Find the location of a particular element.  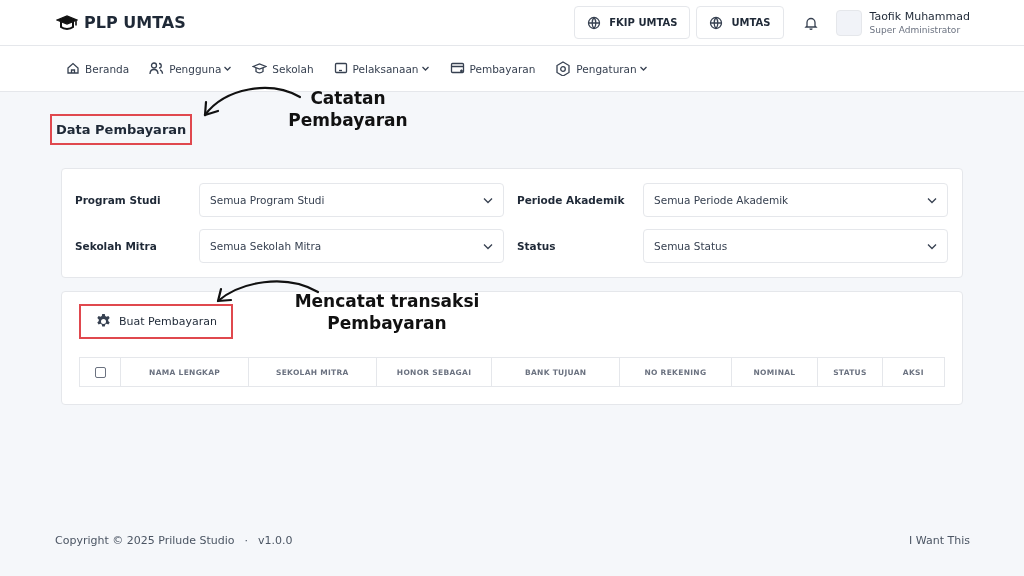

page-title: Data Pembayaran is located at coordinates (121, 129).